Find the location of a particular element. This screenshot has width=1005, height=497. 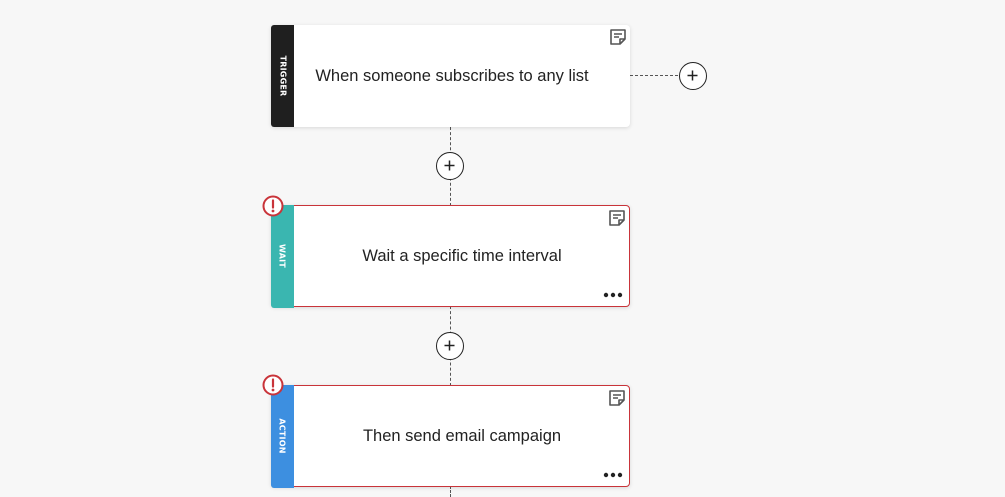

node-type-strip: TRIGGER is located at coordinates (282, 76).